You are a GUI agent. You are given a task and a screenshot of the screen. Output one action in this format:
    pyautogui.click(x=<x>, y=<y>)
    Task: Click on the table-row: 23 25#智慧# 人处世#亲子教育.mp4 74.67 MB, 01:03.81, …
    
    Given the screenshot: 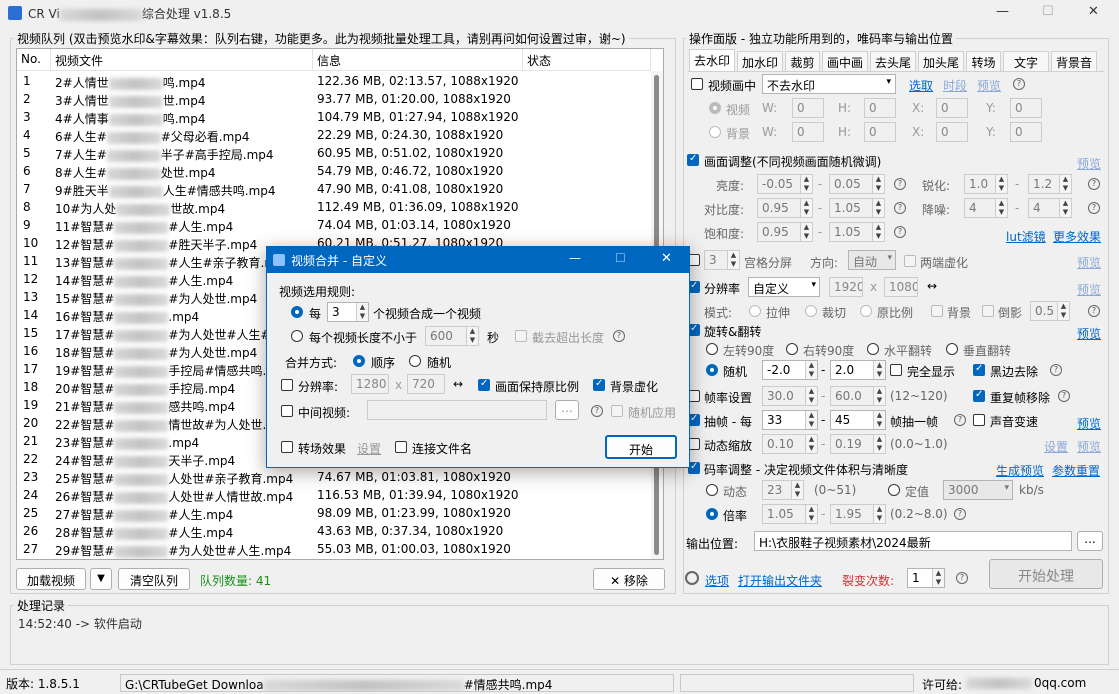 What is the action you would take?
    pyautogui.click(x=272, y=478)
    